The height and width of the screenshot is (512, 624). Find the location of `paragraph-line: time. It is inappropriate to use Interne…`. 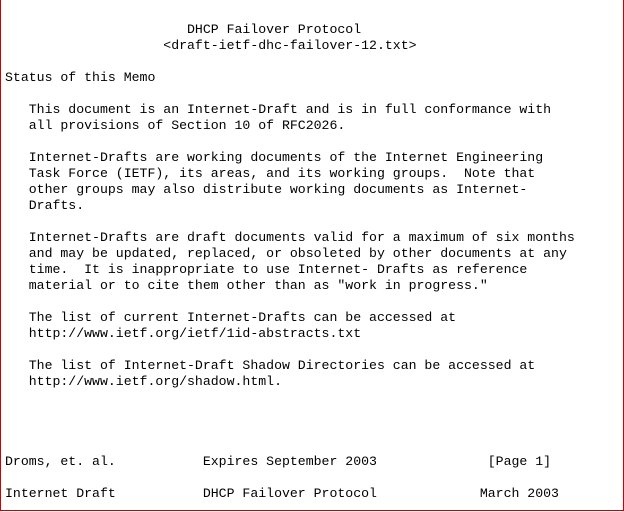

paragraph-line: time. It is inappropriate to use Interne… is located at coordinates (266, 269).